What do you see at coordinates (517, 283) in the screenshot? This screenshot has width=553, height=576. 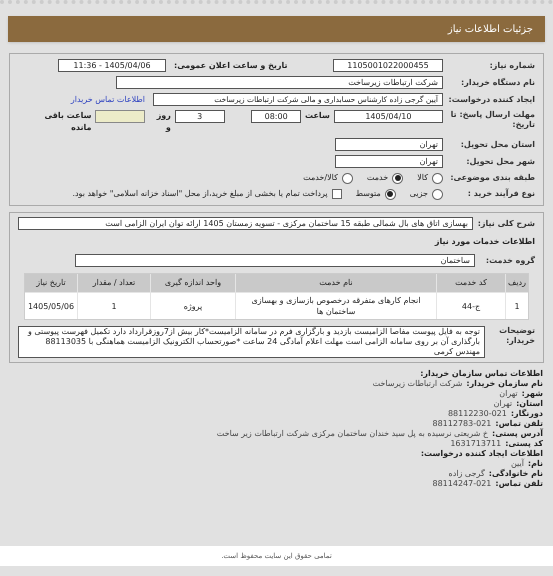 I see `column-header: ردیف` at bounding box center [517, 283].